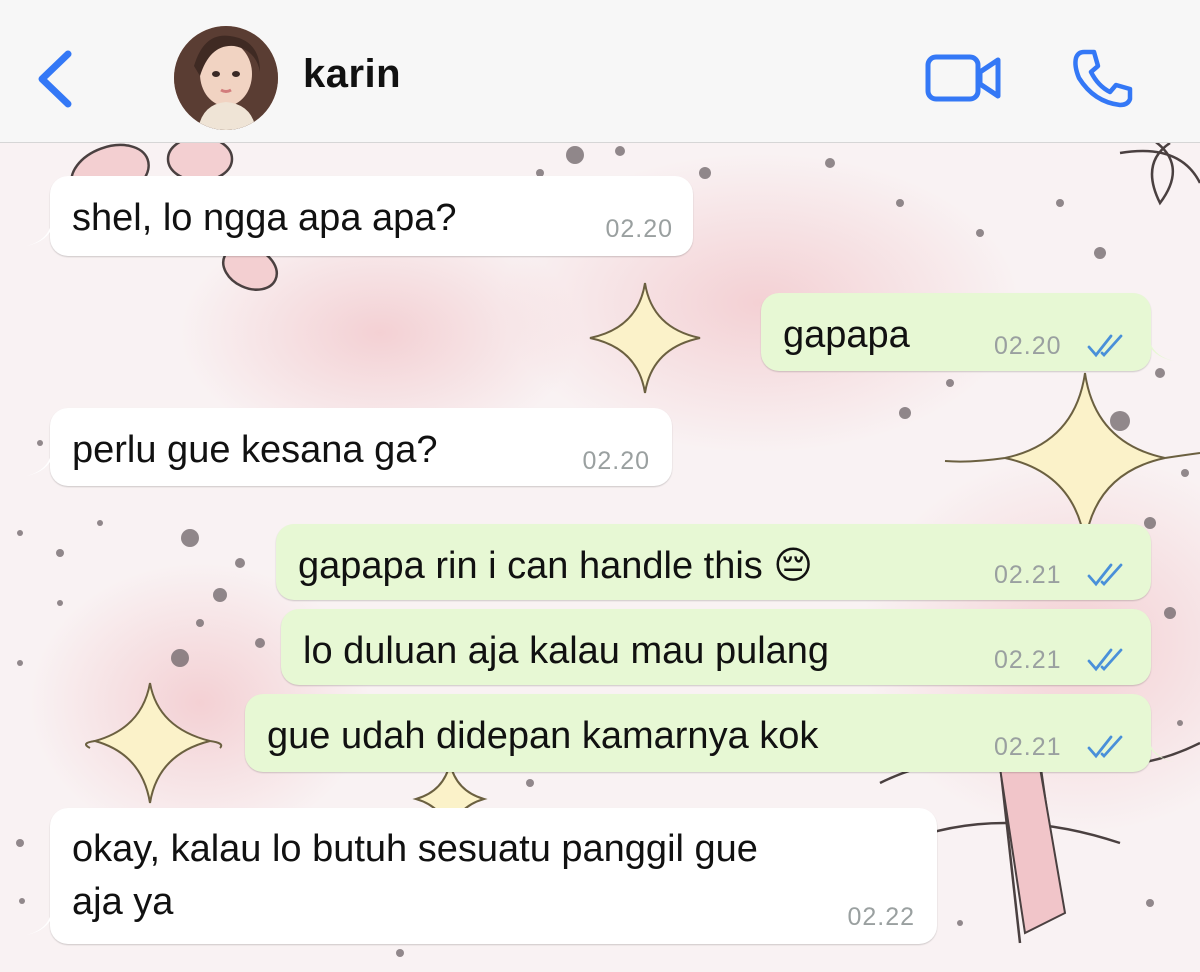 The image size is (1200, 972). I want to click on message-text: gapapa rin i can handle this 😔, so click(555, 566).